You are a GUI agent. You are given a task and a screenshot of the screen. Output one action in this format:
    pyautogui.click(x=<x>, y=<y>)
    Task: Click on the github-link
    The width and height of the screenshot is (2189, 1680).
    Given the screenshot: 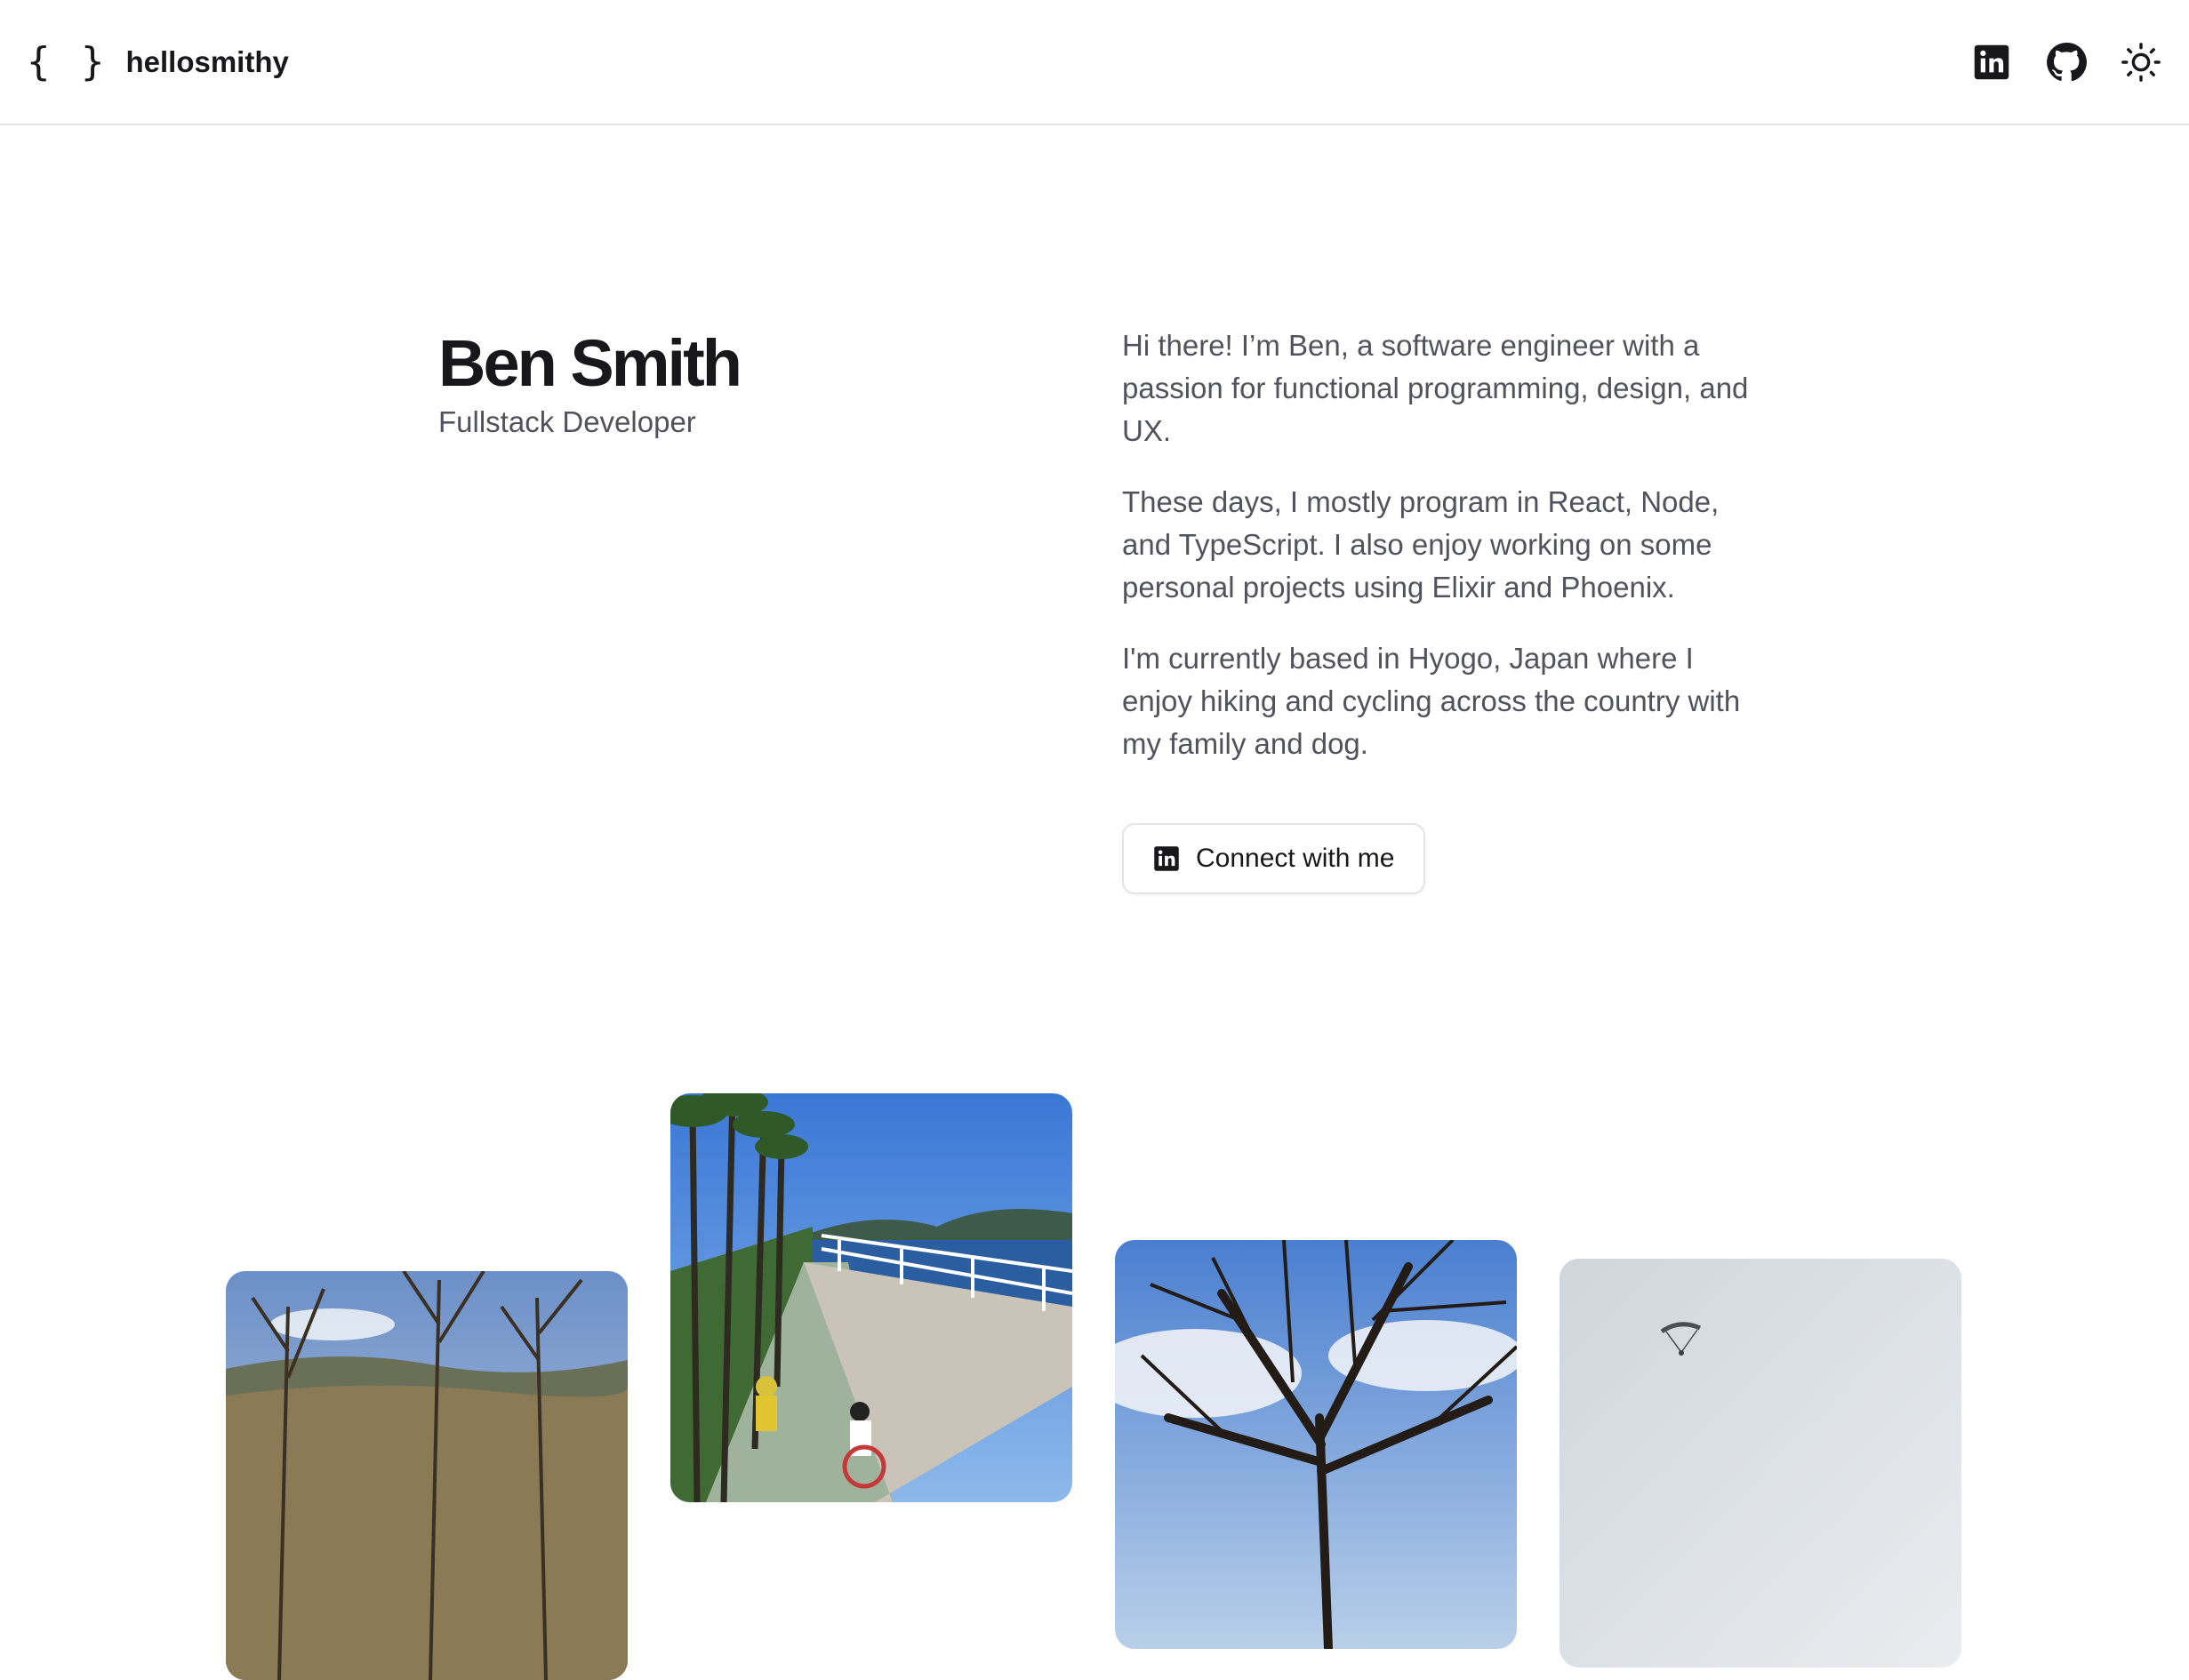 What is the action you would take?
    pyautogui.click(x=2066, y=62)
    